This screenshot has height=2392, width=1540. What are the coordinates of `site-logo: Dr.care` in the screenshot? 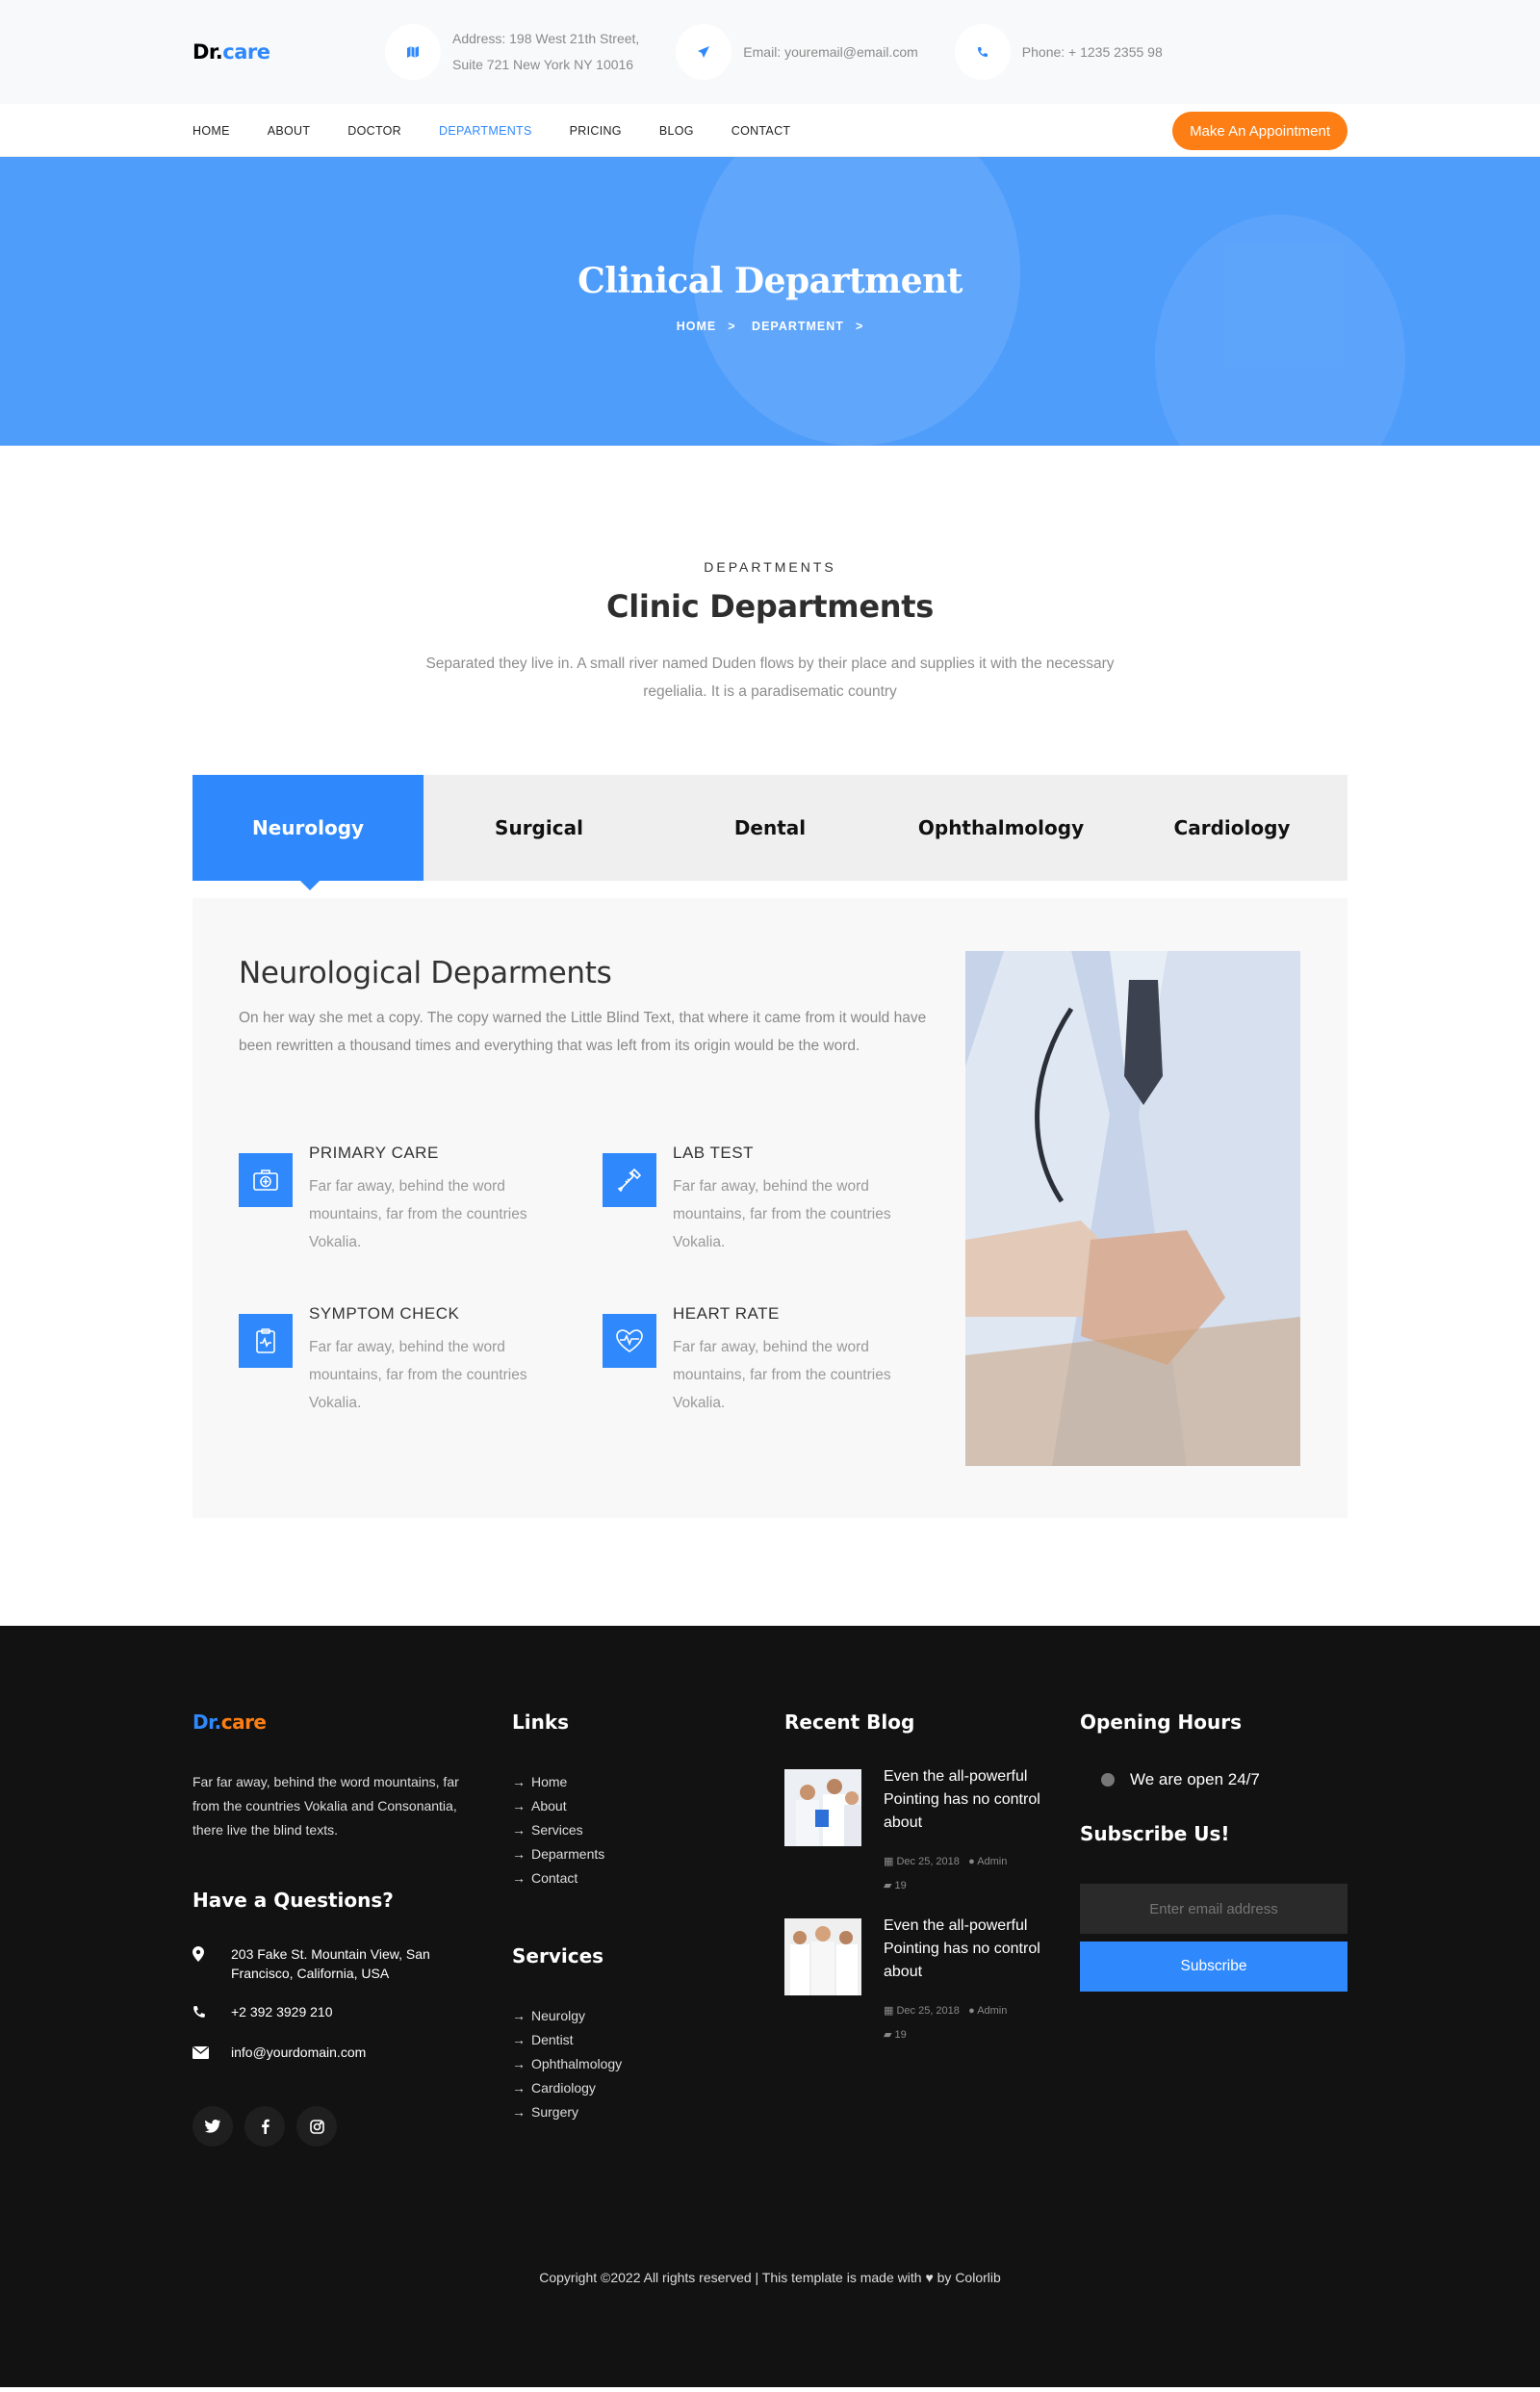 It's located at (288, 52).